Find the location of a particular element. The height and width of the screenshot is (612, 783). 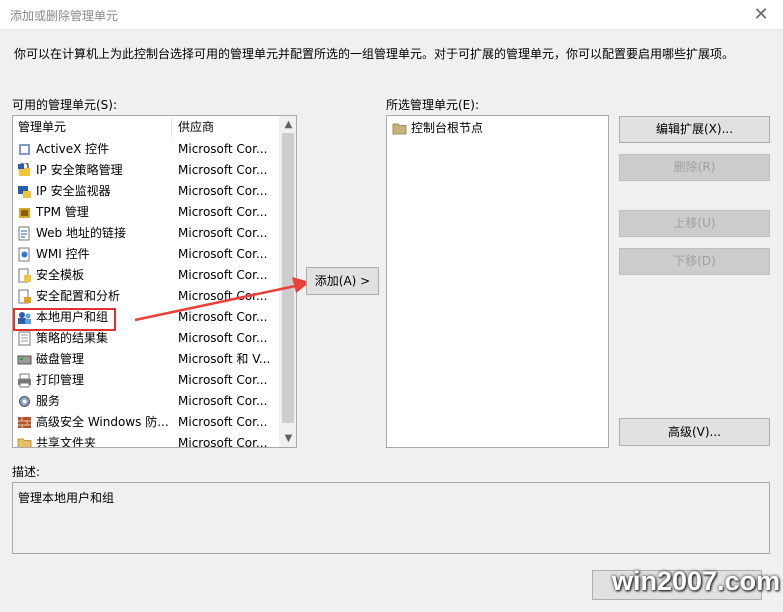

description-box: 管理本地用户和组 is located at coordinates (391, 518).